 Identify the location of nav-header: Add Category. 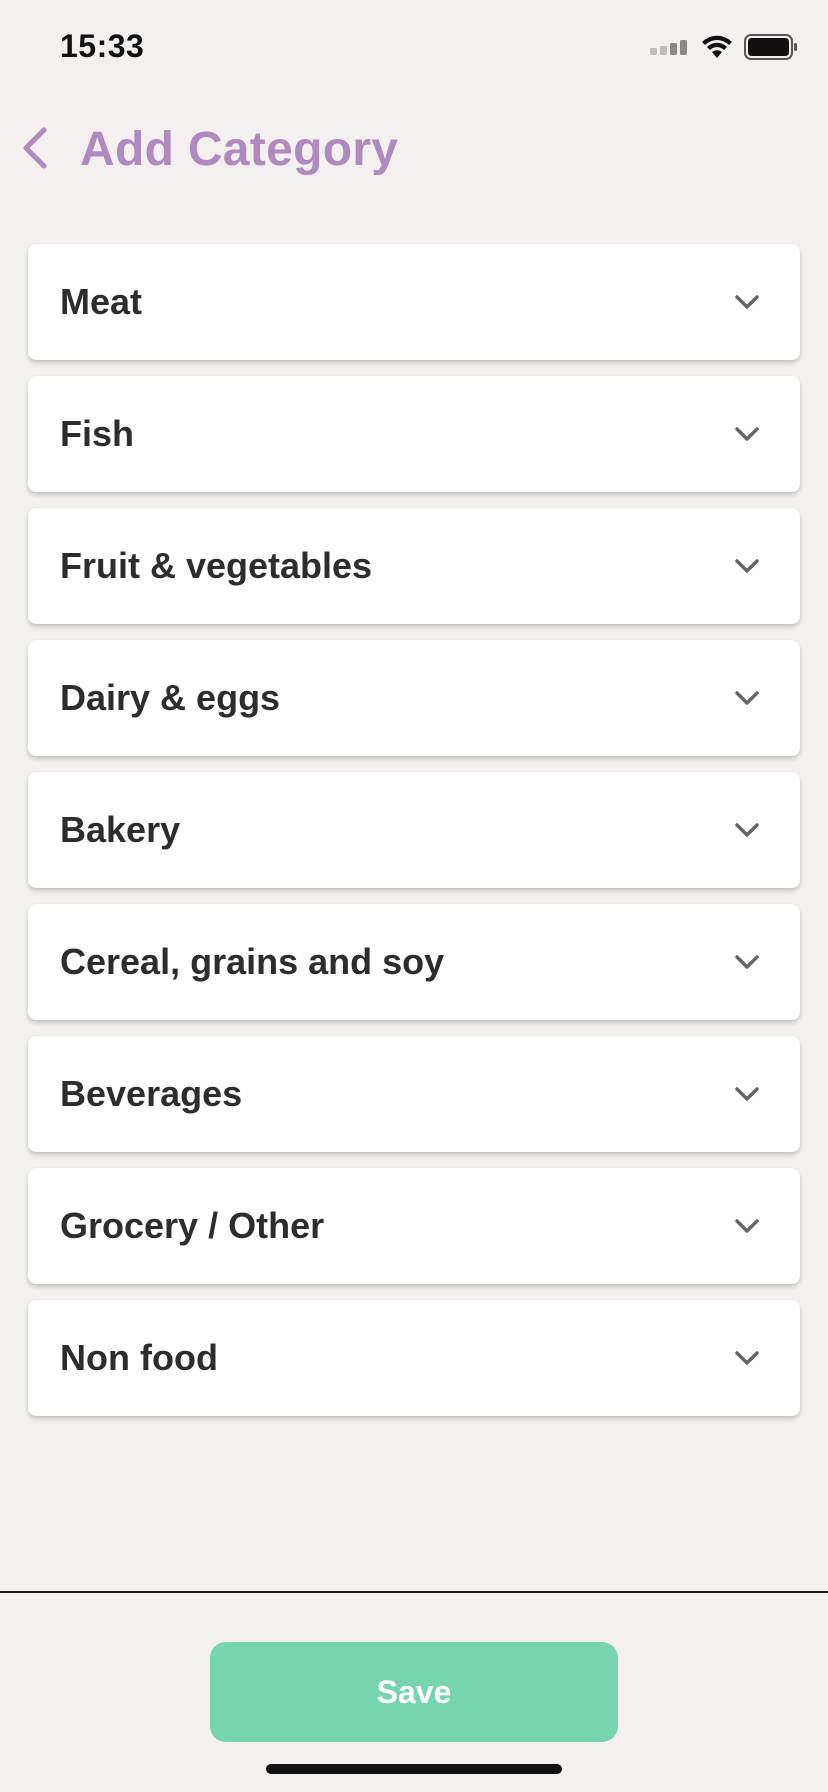
(414, 150).